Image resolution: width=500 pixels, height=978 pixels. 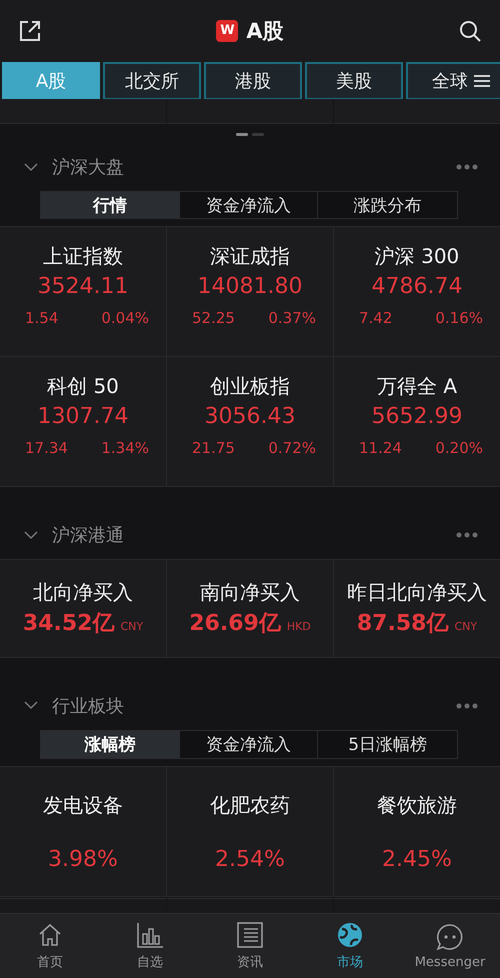 I want to click on market-tab: 美股, so click(x=354, y=81).